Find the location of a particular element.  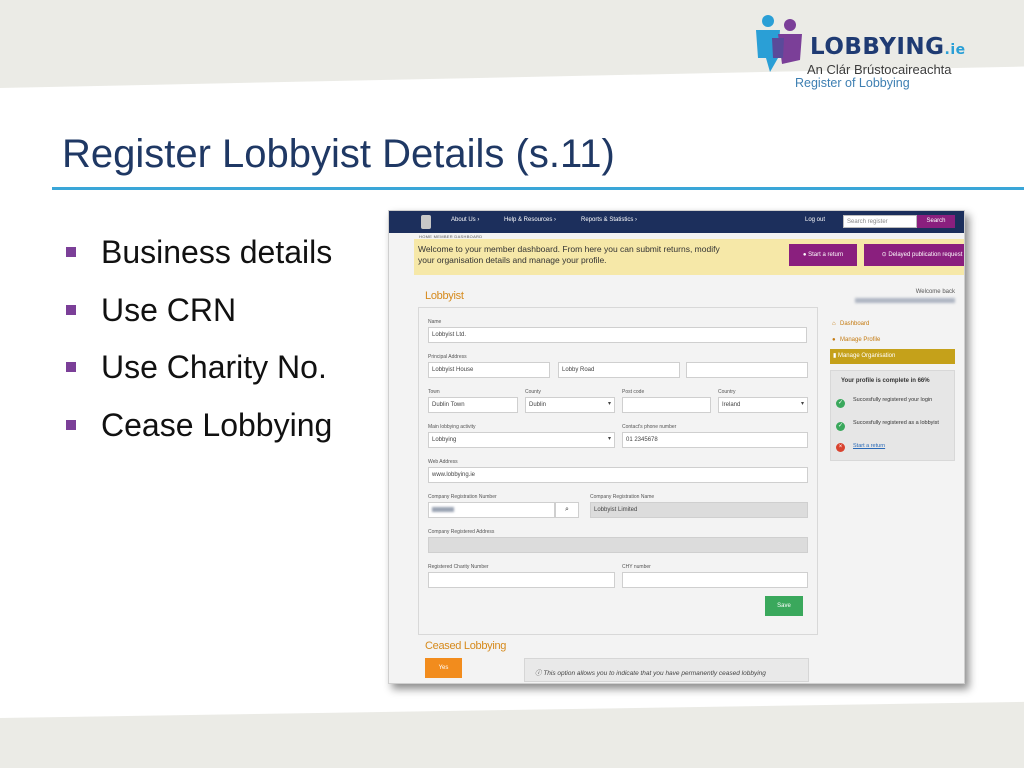

sidebar-link-manage-profile: ● Manage Profile is located at coordinates (856, 340).